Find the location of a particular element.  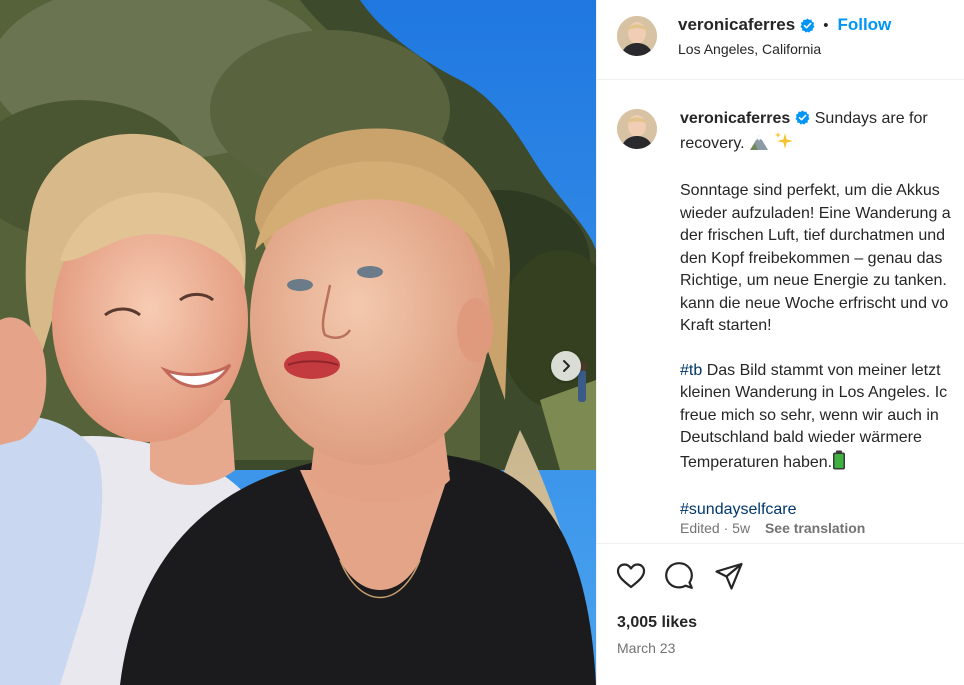

caption-line: Deutschland bald wieder wärmere is located at coordinates (801, 437).